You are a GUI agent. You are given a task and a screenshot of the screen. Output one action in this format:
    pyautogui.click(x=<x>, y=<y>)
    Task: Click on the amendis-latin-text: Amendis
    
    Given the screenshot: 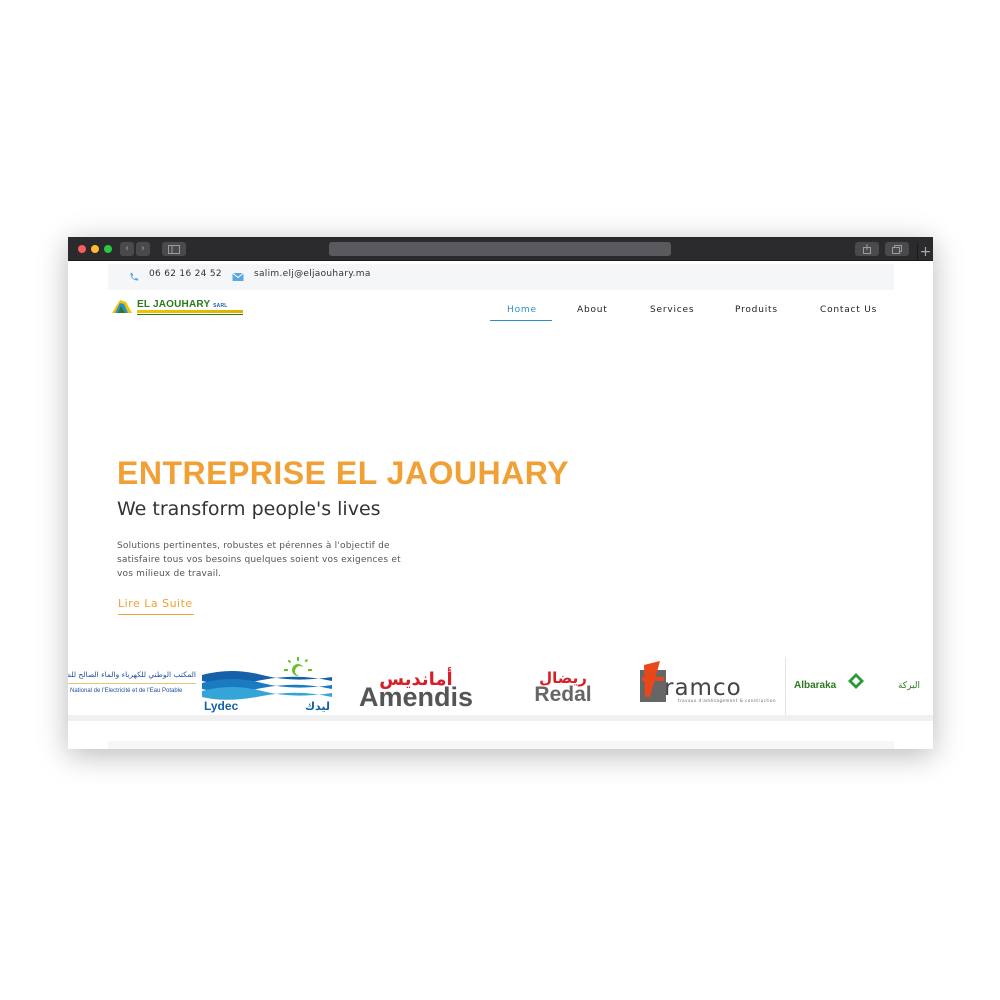 What is the action you would take?
    pyautogui.click(x=416, y=697)
    